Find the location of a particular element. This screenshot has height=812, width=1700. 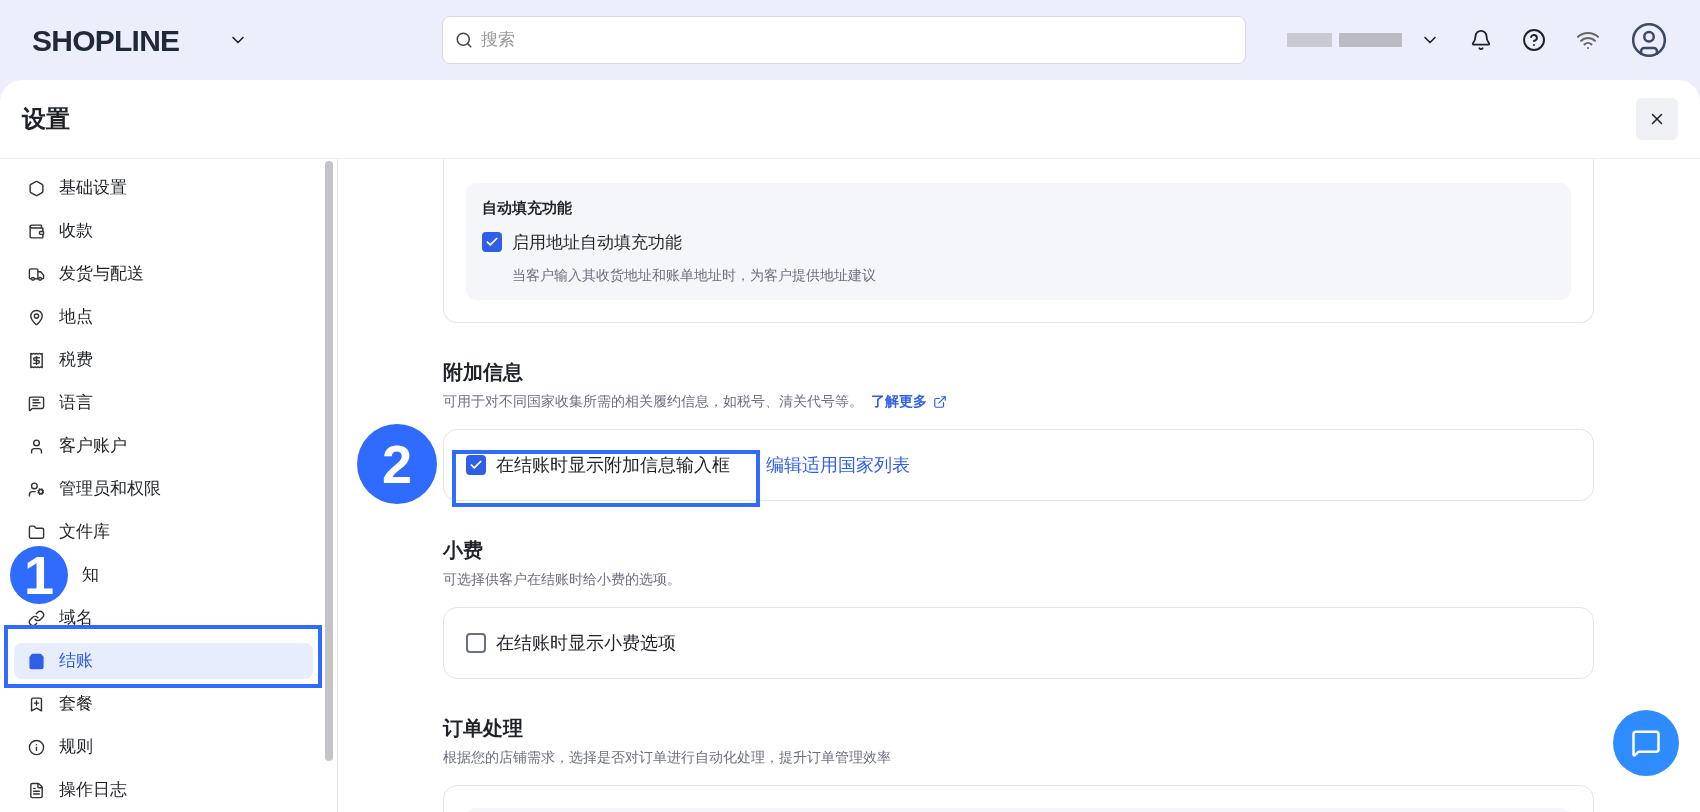

section-description: 根据您的店铺需求，选择是否对订单进行自动化处理，提升订单管理效率 is located at coordinates (667, 757).